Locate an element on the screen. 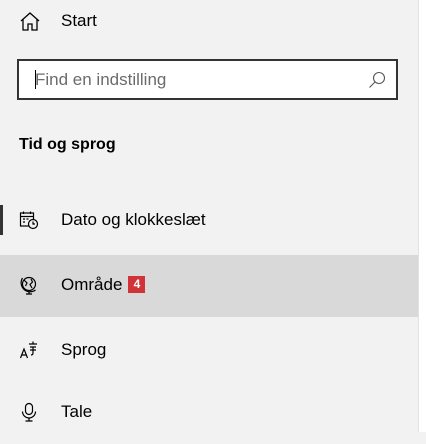 The image size is (426, 444). nav-item-label: Dato og klokkeslæt is located at coordinates (133, 219).